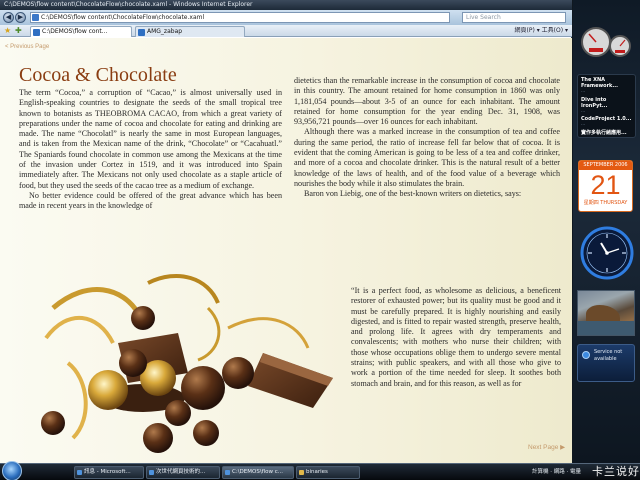 This screenshot has width=640, height=480. I want to click on forward-button: ▶, so click(20, 17).